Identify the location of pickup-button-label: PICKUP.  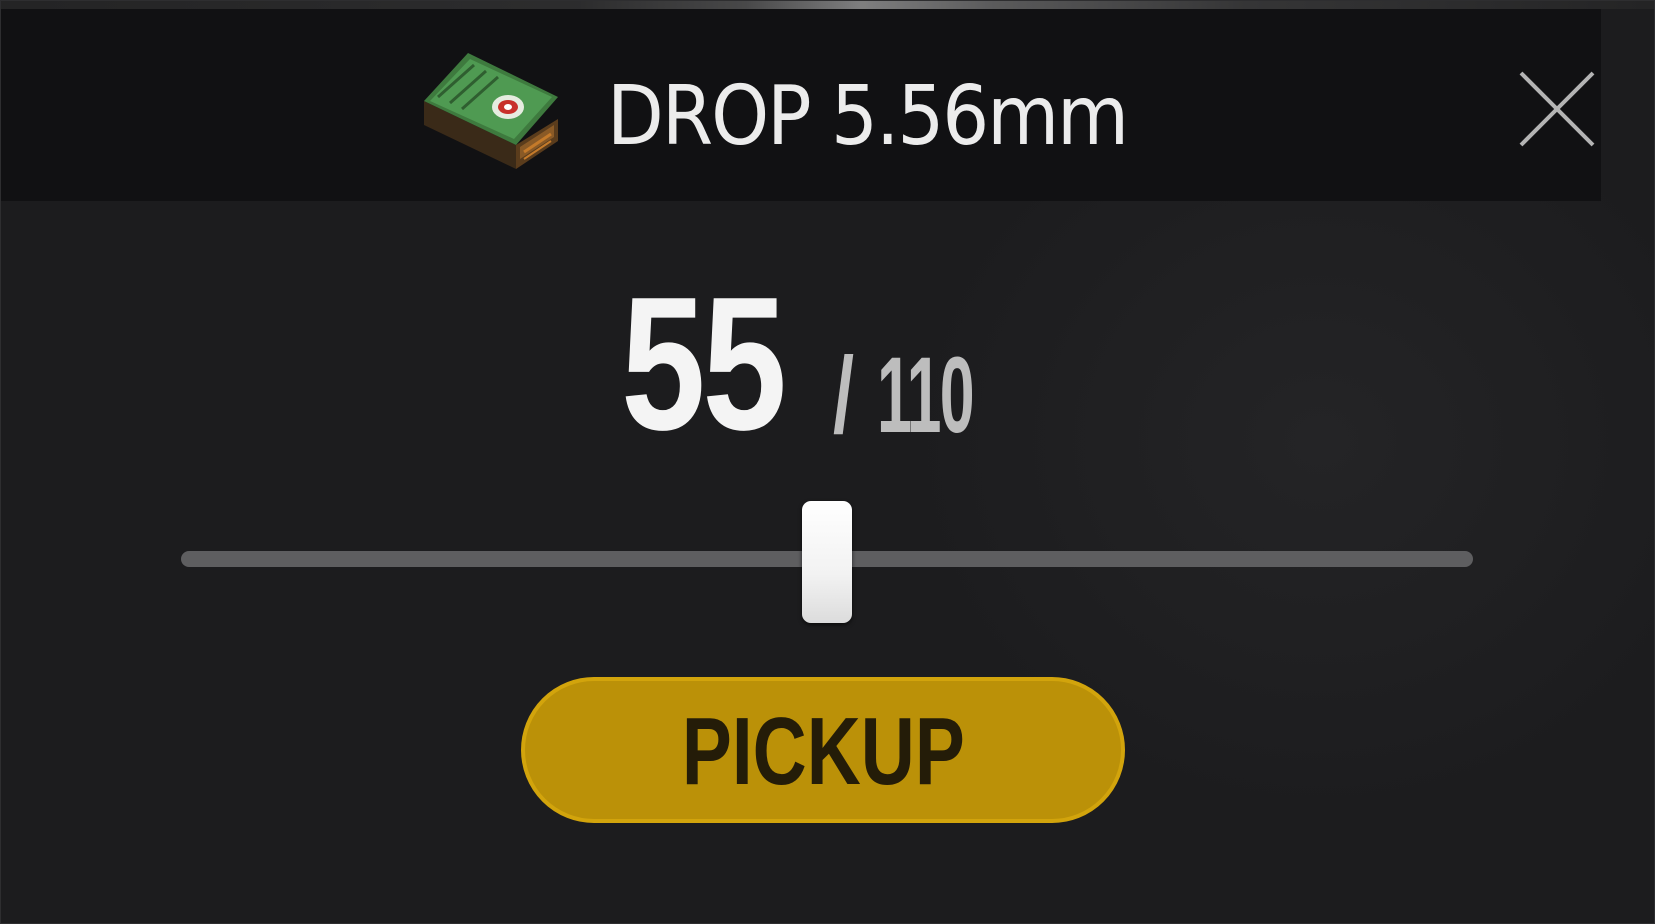
(823, 751).